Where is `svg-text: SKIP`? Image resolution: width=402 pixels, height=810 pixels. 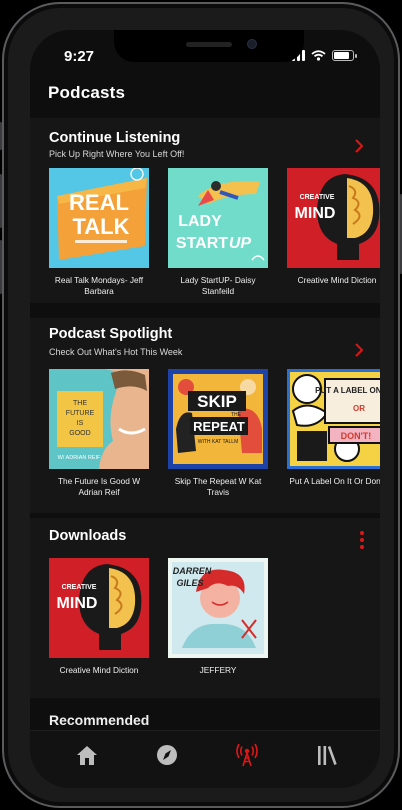 svg-text: SKIP is located at coordinates (217, 401).